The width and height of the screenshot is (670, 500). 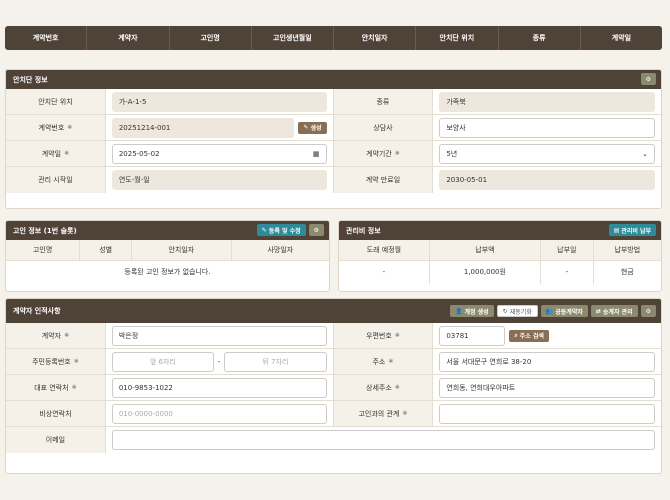 I want to click on zip-input: 03781, so click(x=472, y=335).